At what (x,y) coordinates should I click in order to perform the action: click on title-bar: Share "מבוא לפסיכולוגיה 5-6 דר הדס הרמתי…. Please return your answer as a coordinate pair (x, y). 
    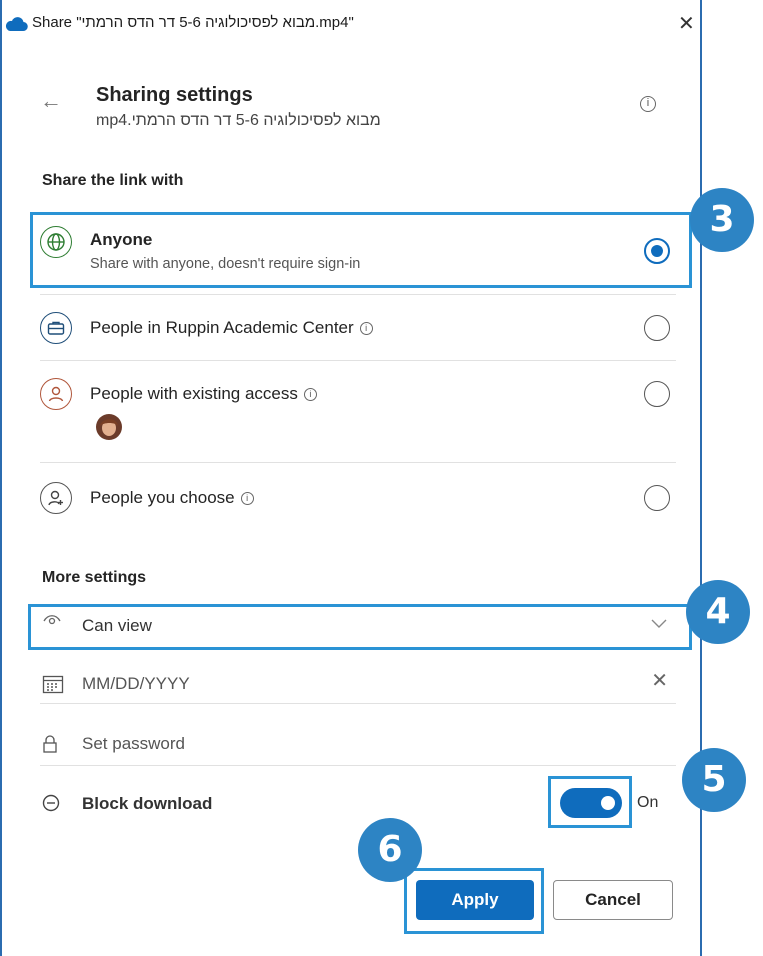
    Looking at the image, I should click on (352, 26).